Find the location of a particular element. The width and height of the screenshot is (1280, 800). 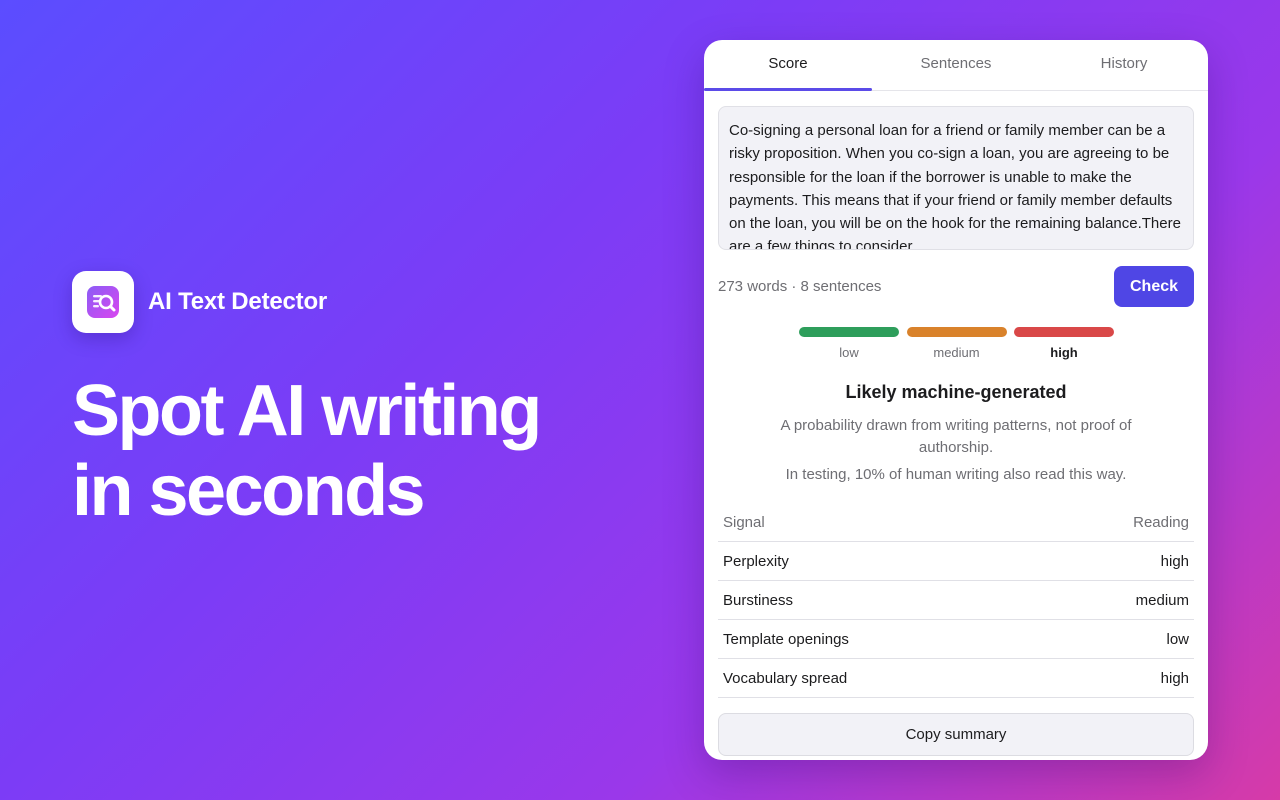

copy-summary-button: Copy summary is located at coordinates (956, 734).